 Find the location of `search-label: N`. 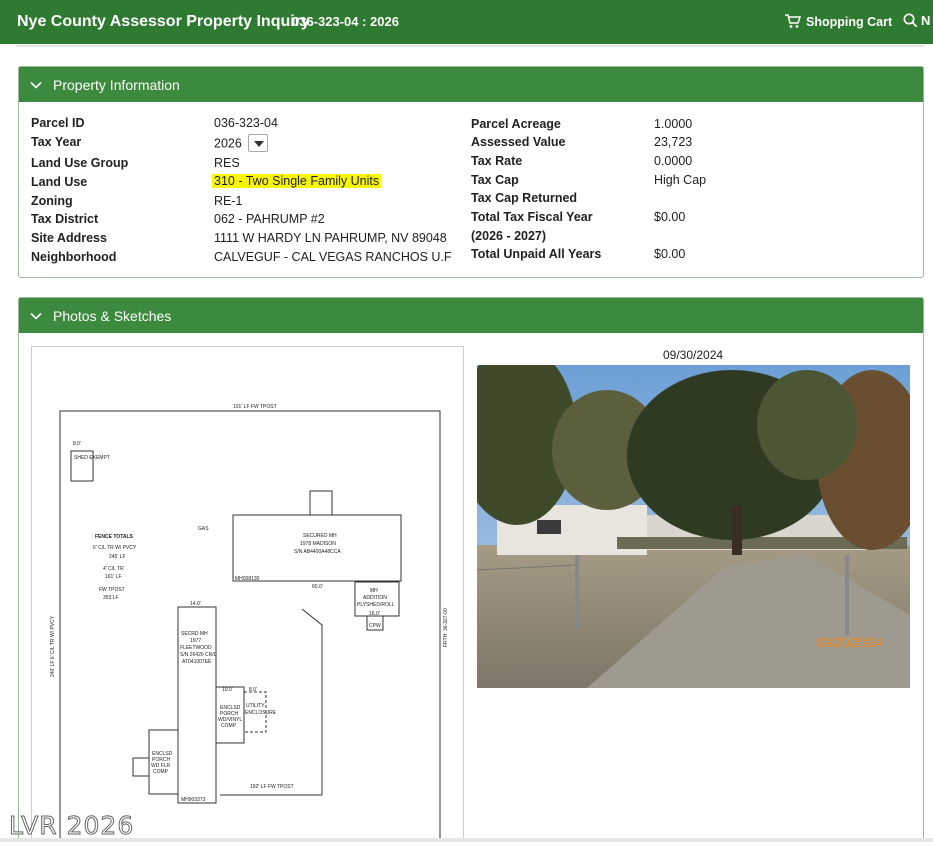

search-label: N is located at coordinates (926, 20).